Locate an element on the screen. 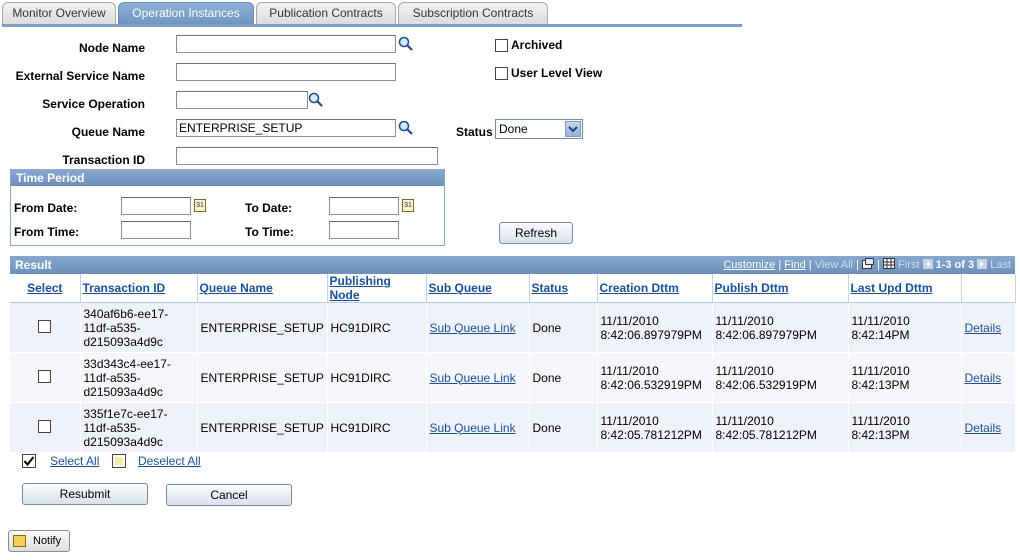 The height and width of the screenshot is (560, 1020). transaction-id-input is located at coordinates (307, 156).